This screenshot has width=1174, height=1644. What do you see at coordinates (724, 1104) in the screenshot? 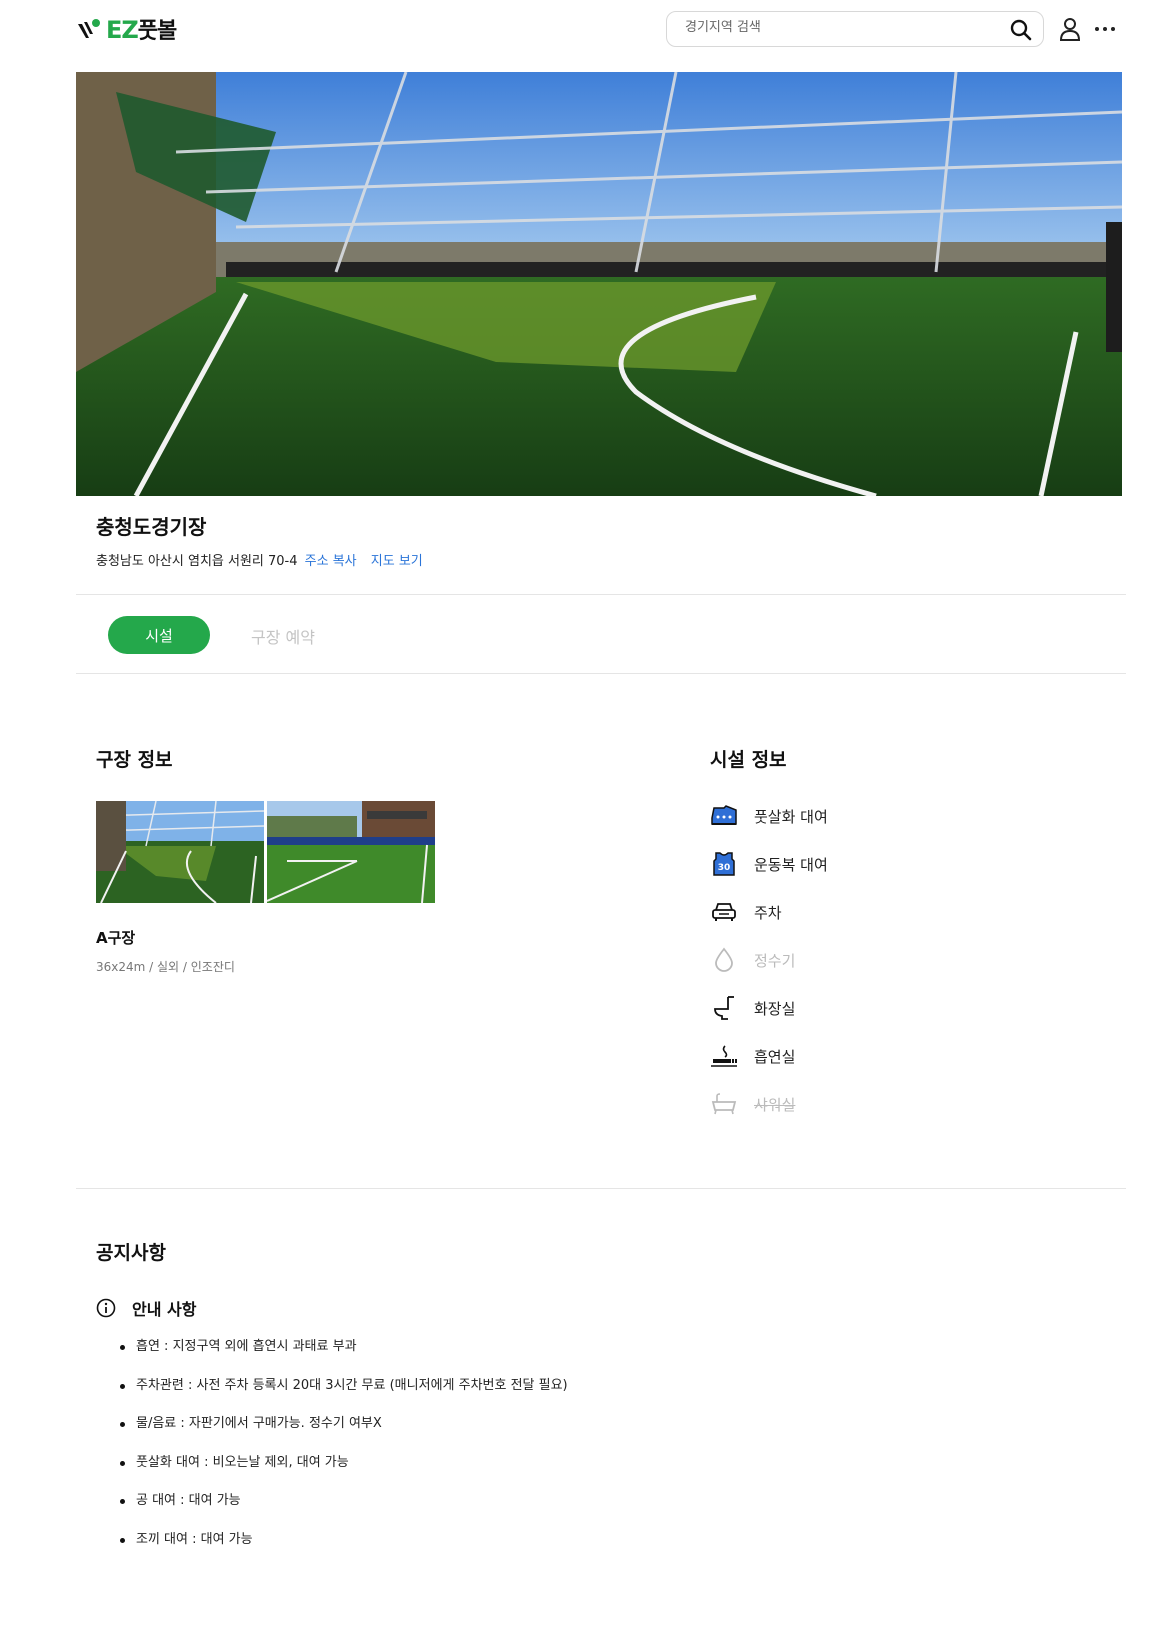
I see `bathtub-icon` at bounding box center [724, 1104].